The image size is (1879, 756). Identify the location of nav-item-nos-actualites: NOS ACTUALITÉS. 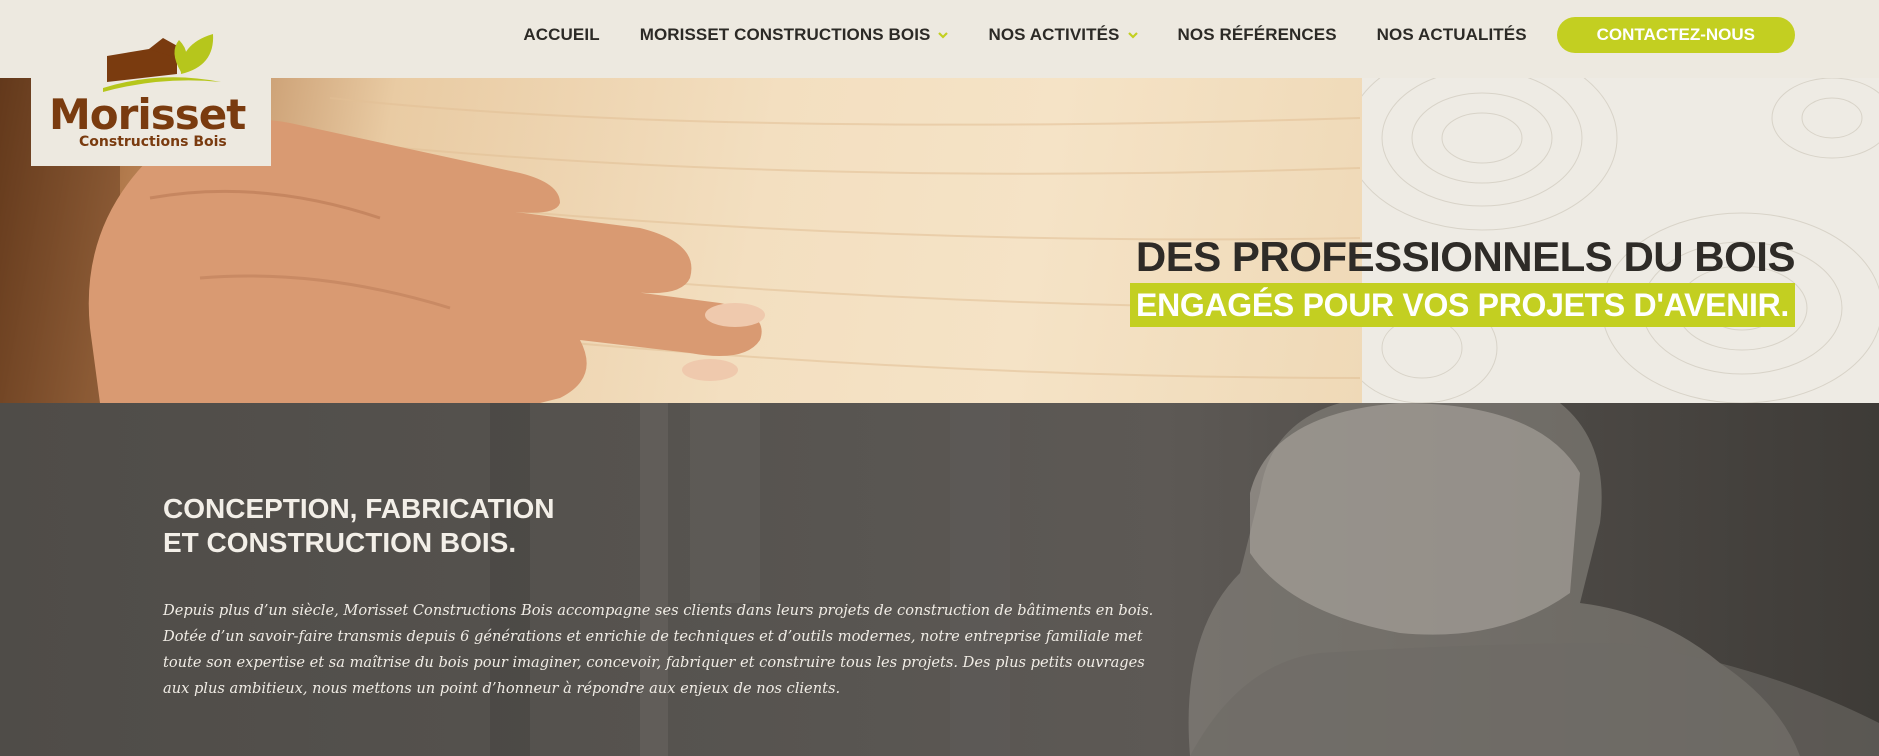
(1452, 35).